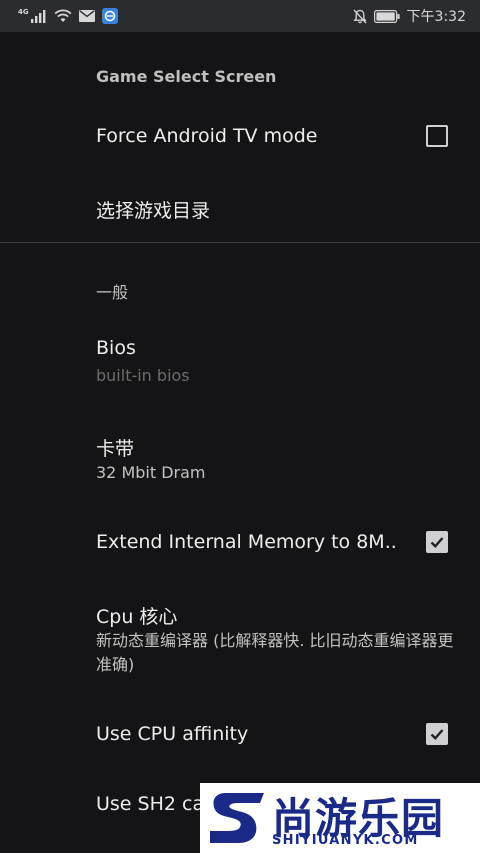 The width and height of the screenshot is (480, 853). I want to click on pref-bios: Bios built-in bios, so click(240, 362).